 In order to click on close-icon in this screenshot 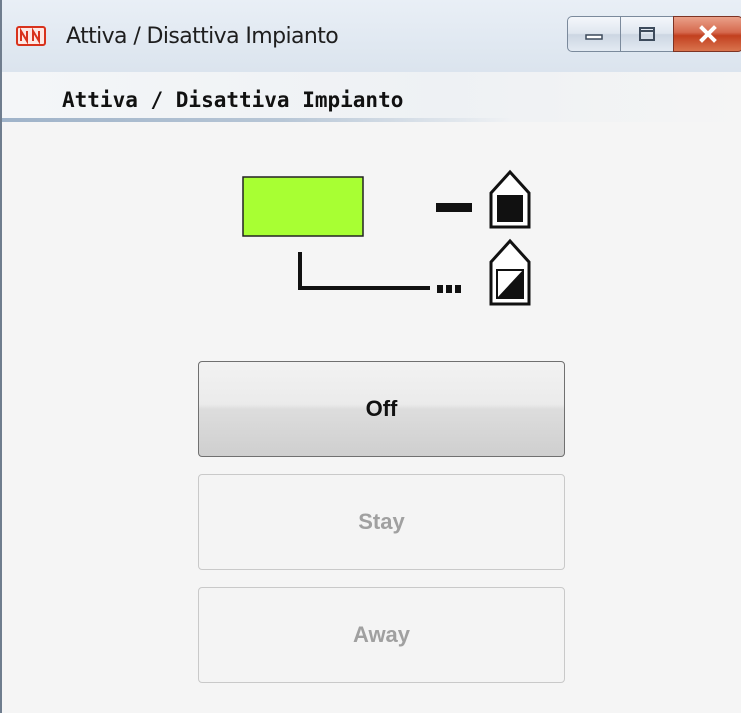, I will do `click(708, 34)`.